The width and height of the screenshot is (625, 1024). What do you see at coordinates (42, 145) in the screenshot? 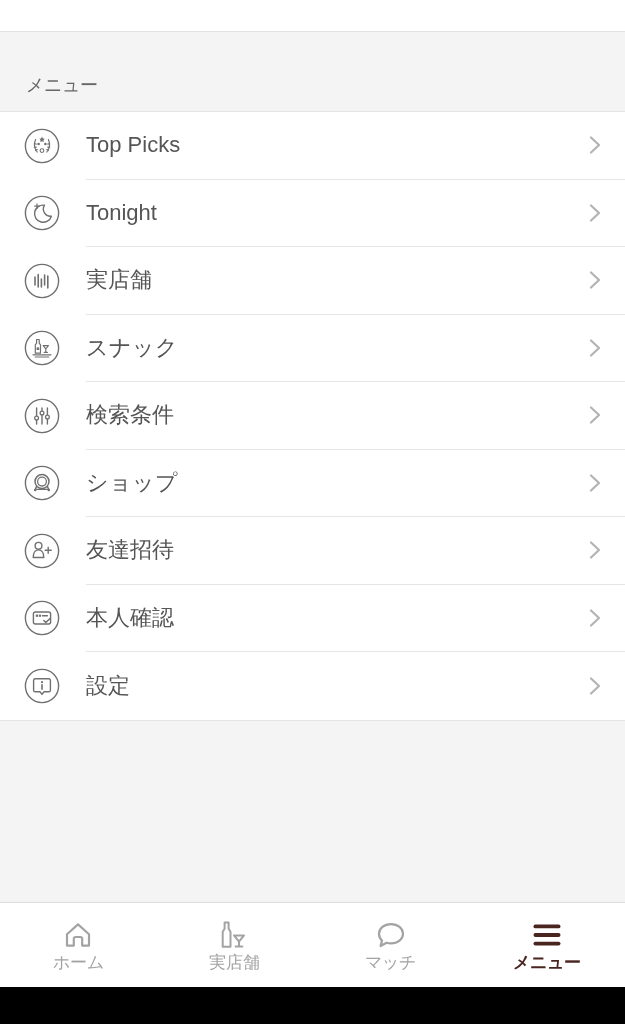
I see `laurel-icon` at bounding box center [42, 145].